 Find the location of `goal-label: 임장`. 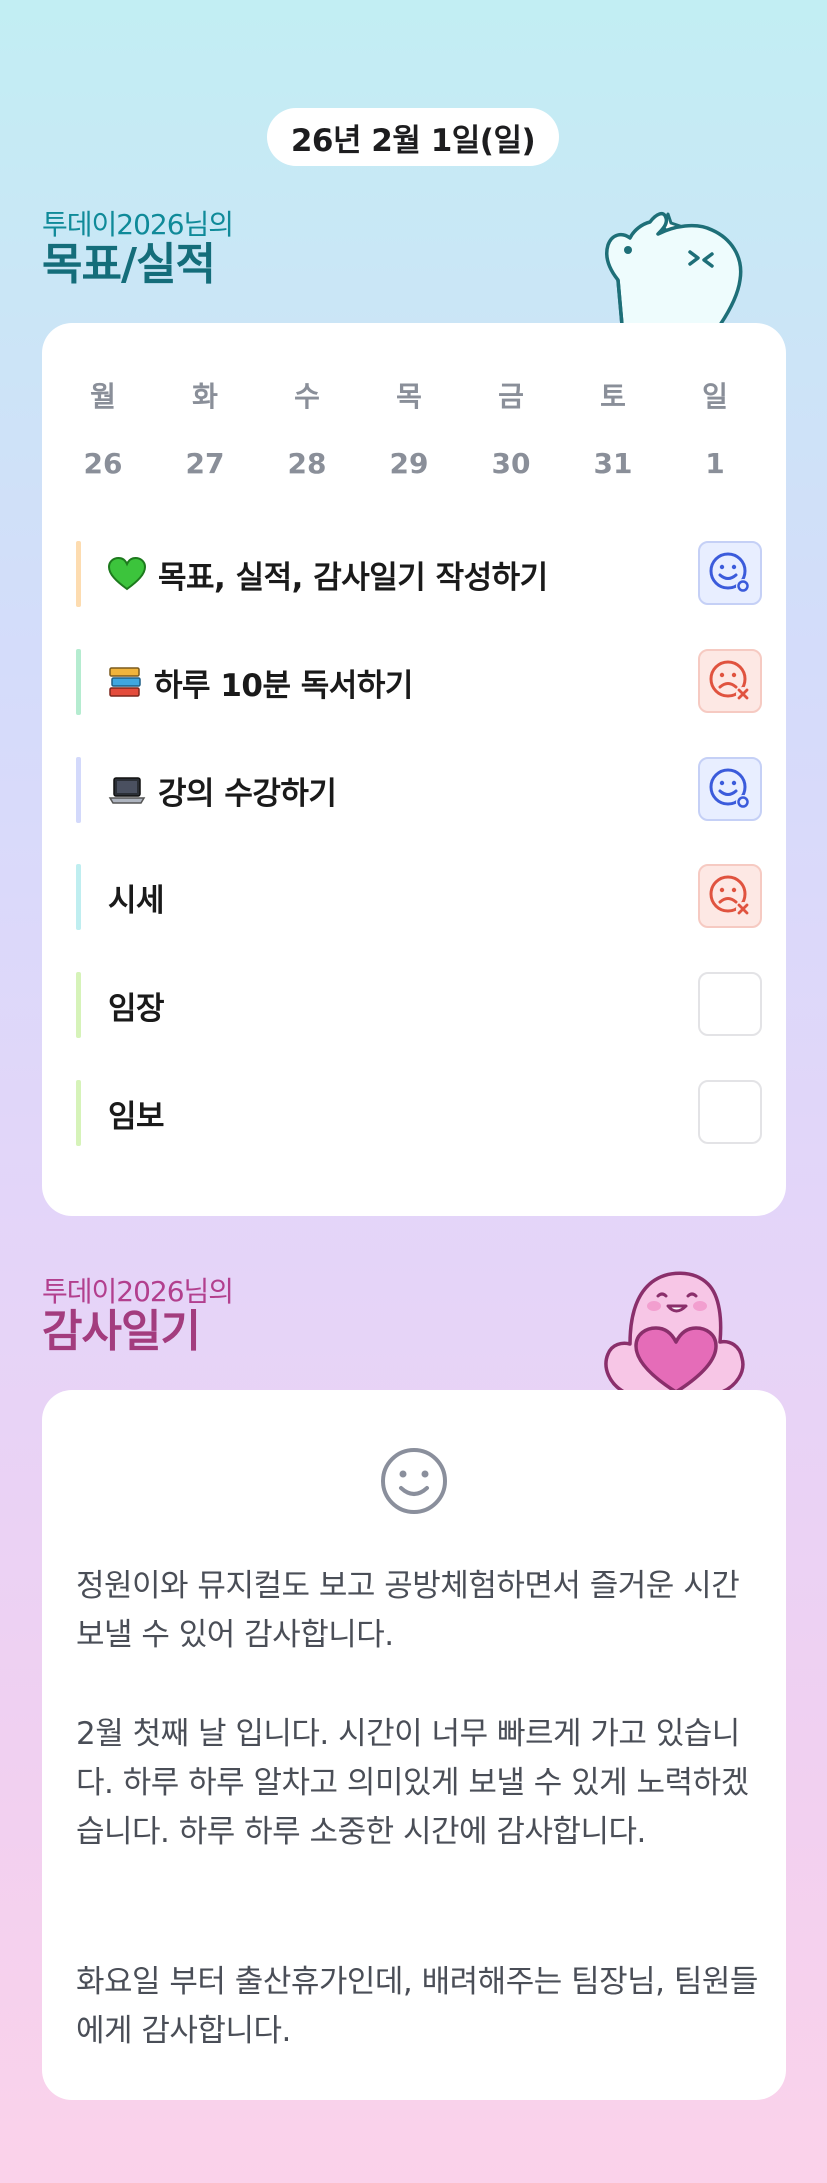

goal-label: 임장 is located at coordinates (136, 1008).